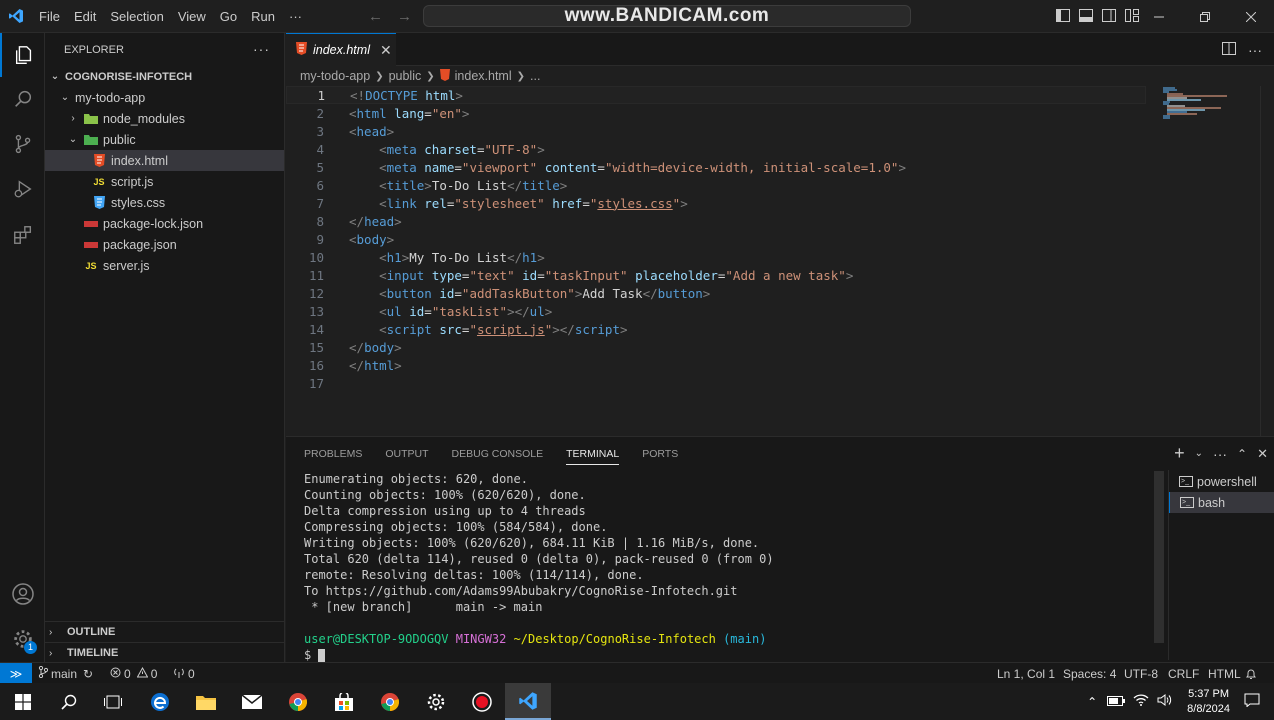 The height and width of the screenshot is (720, 1274). Describe the element at coordinates (667, 16) in the screenshot. I see `command-center: www.BANDICAM.com` at that location.